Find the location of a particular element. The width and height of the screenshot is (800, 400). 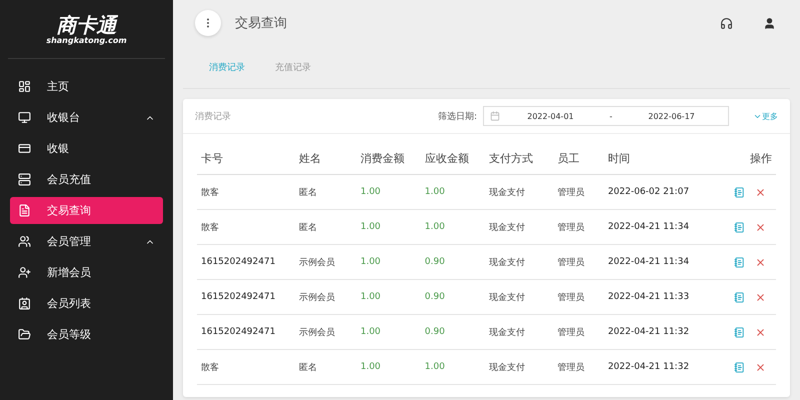

date-range-field: 2022-04-01 - 2022-06-17 is located at coordinates (606, 116).